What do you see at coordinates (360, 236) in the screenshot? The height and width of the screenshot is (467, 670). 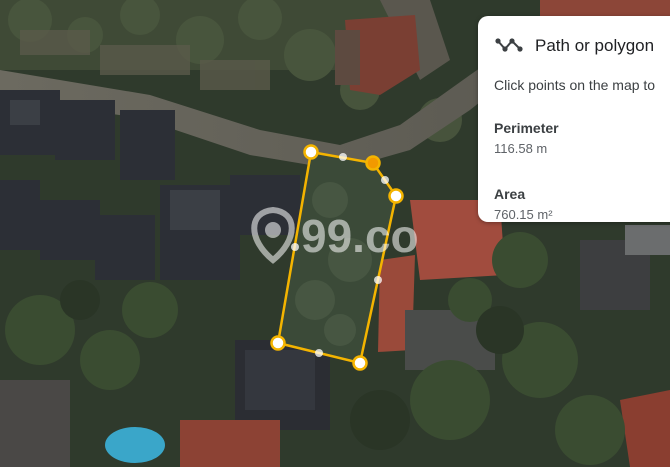 I see `watermark-text: 99.co` at bounding box center [360, 236].